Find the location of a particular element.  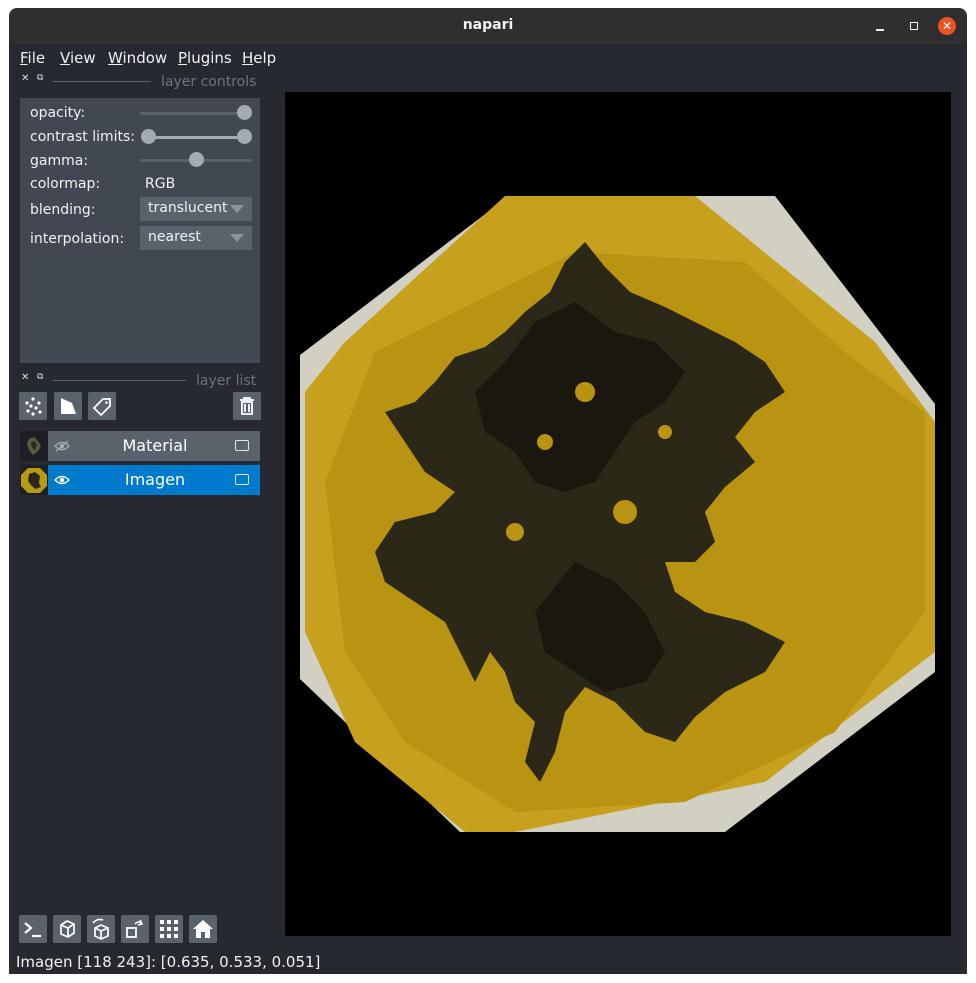

colormap-value: RGB is located at coordinates (160, 184).